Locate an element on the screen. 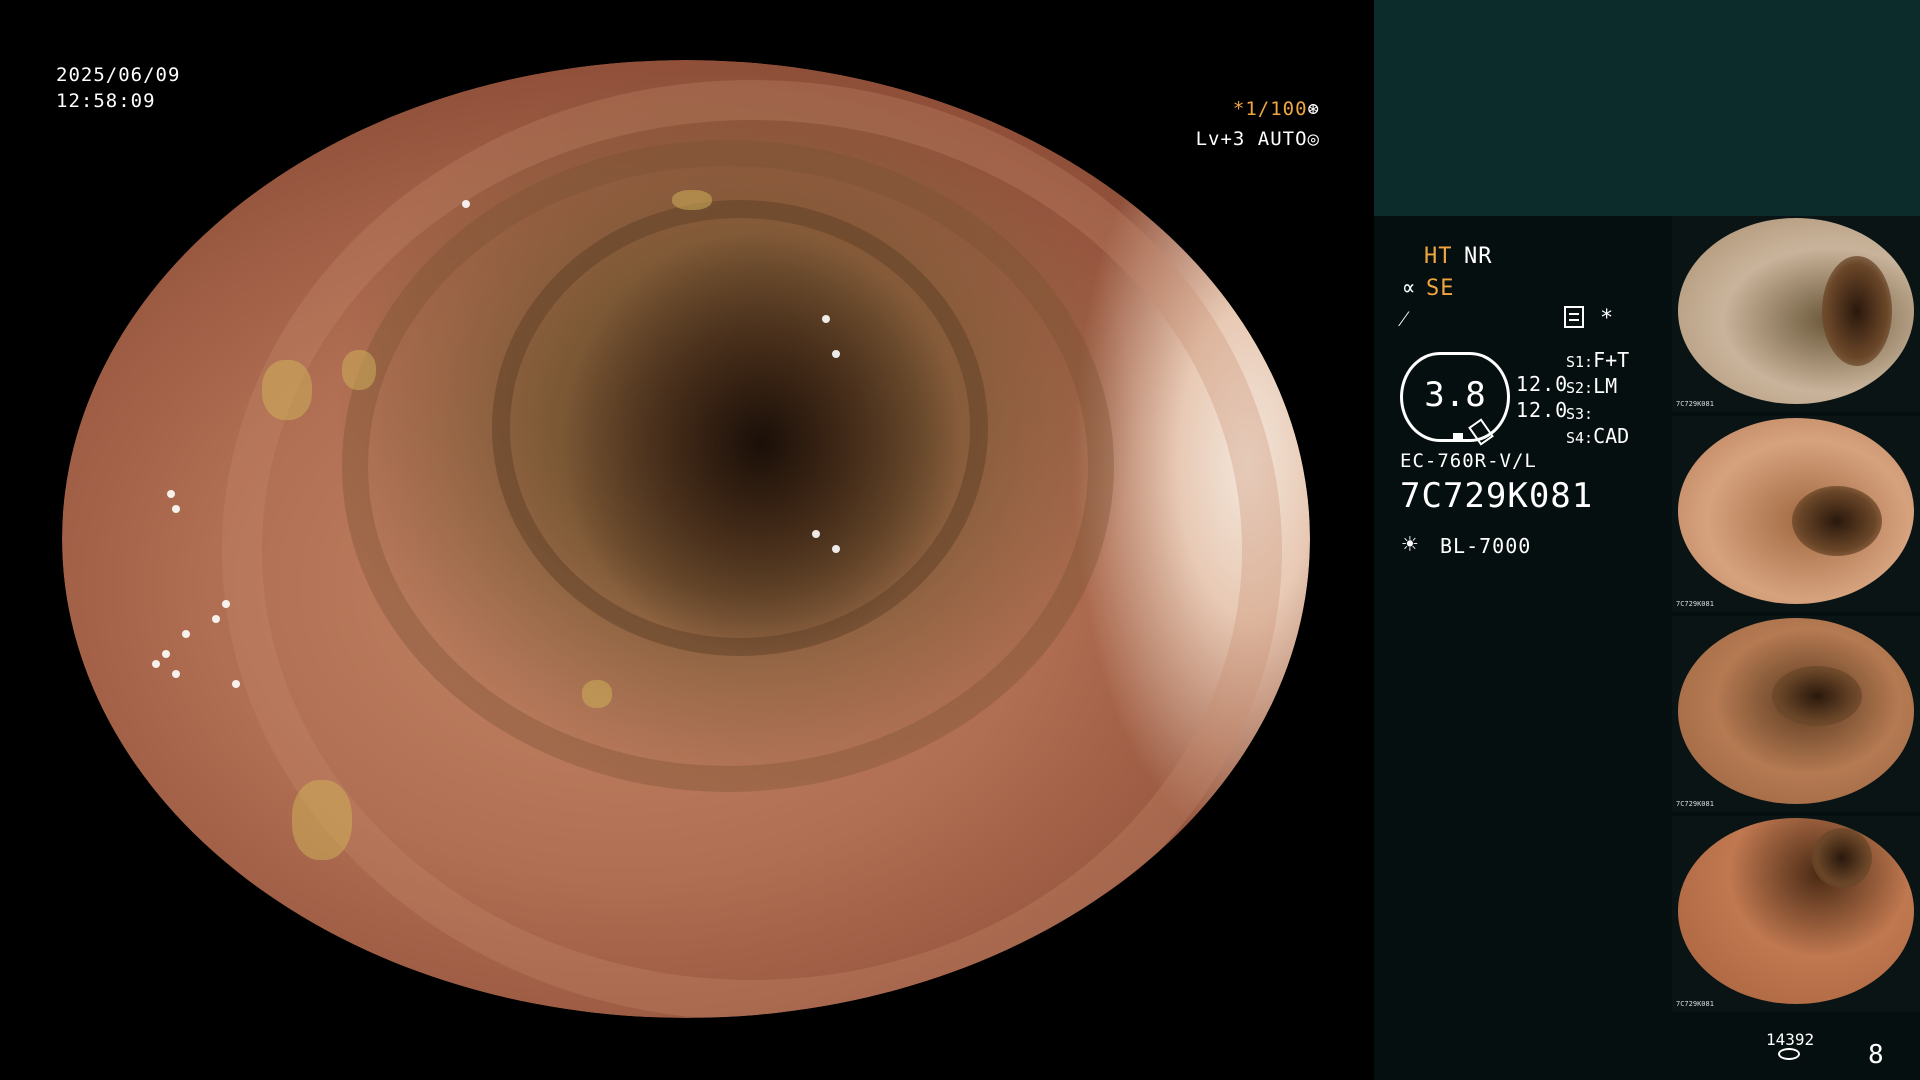 Image resolution: width=1920 pixels, height=1080 pixels. aperture-icon: ⊛ is located at coordinates (1313, 109).